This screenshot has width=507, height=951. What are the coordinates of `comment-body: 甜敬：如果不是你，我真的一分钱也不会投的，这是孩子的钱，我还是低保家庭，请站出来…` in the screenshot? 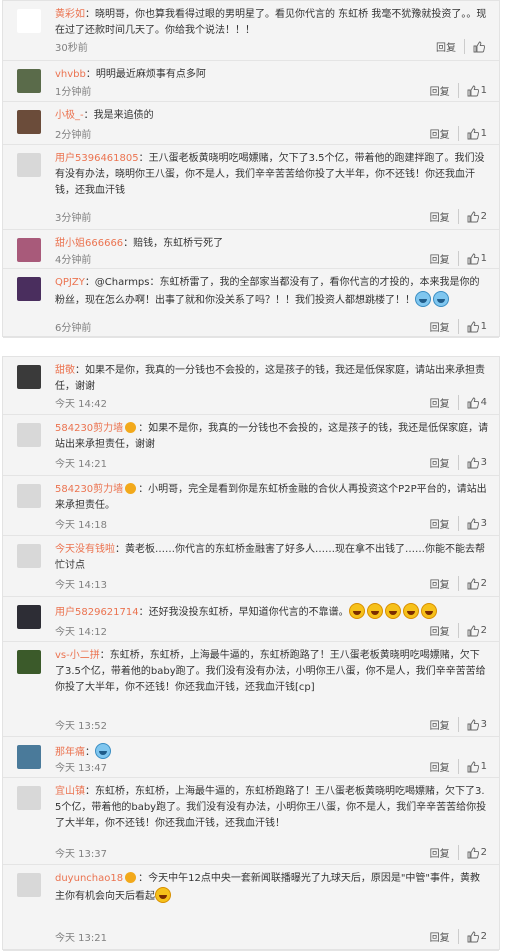 It's located at (272, 379).